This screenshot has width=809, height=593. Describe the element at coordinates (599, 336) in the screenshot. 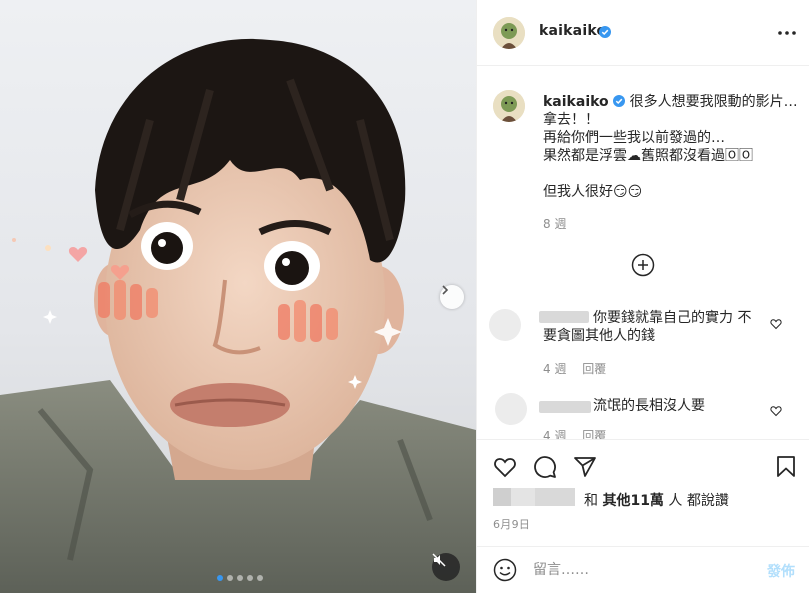

I see `comment-text: 要貪圖其他人的錢` at that location.